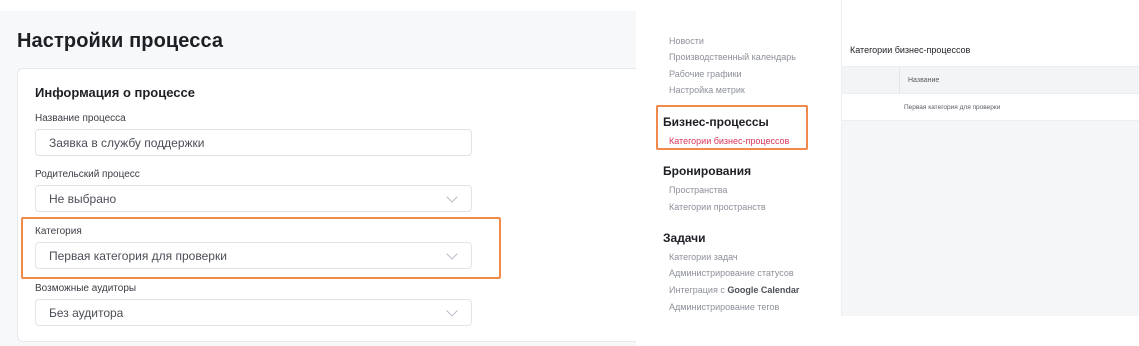  I want to click on process-name-label: Название процесса, so click(80, 118).